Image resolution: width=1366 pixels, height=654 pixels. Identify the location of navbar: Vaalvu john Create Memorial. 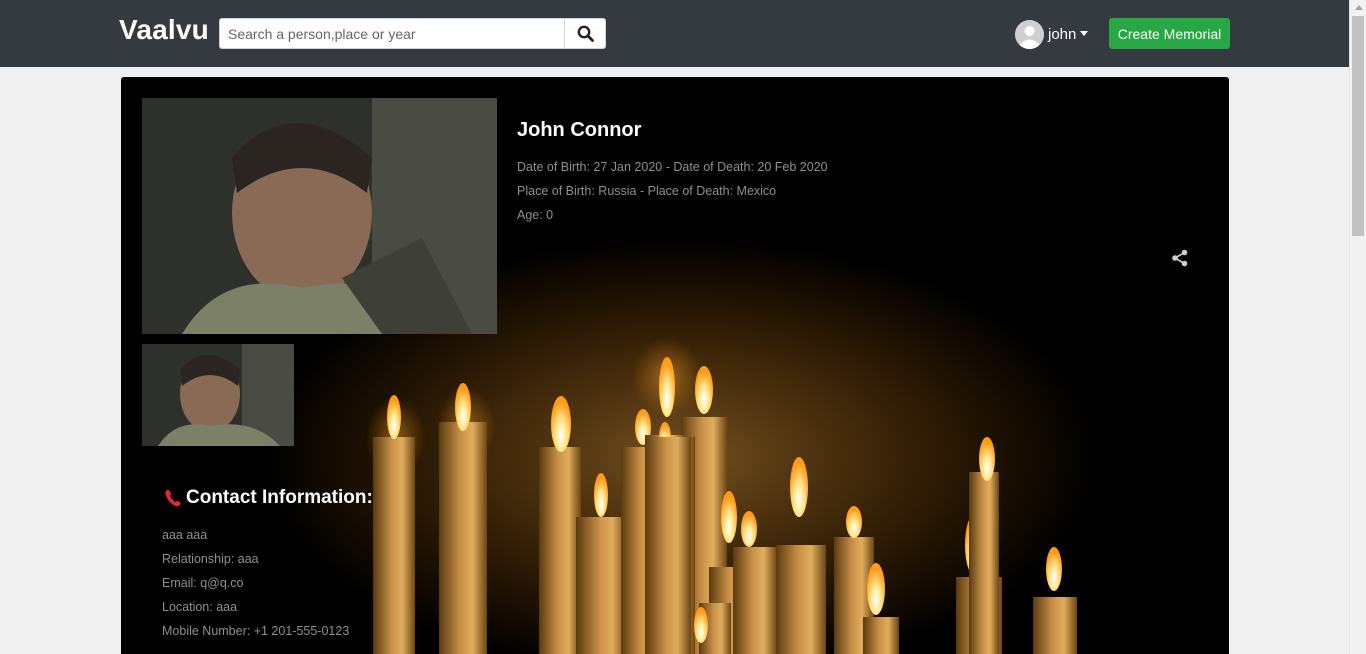
(674, 33).